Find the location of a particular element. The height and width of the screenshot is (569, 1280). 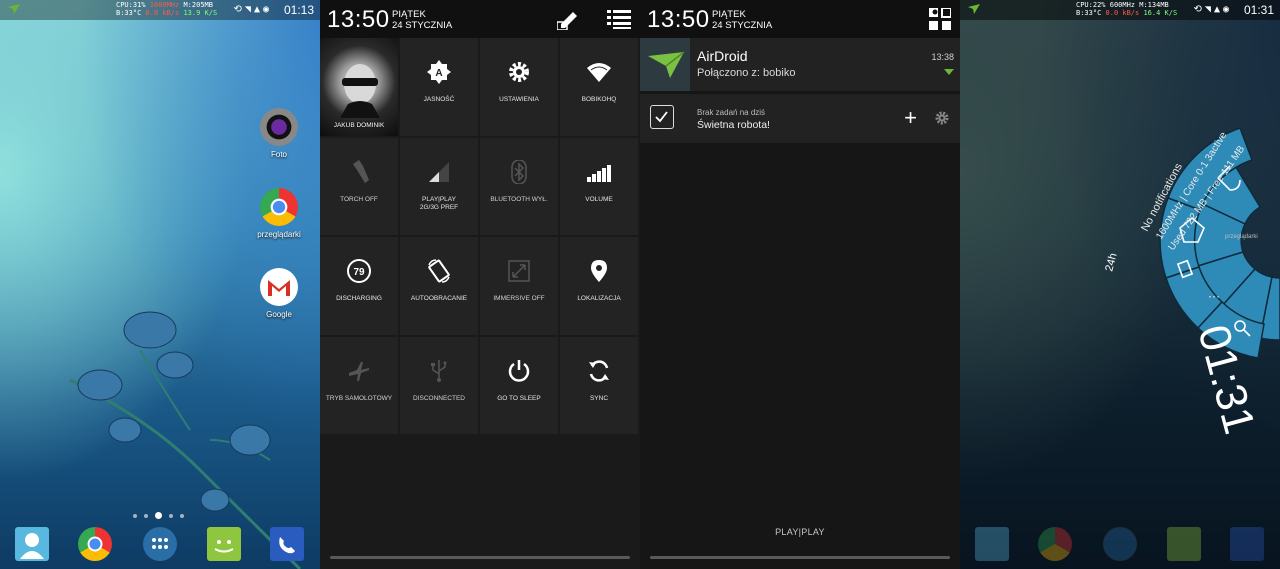

more-icon: ··· is located at coordinates (1214, 296).